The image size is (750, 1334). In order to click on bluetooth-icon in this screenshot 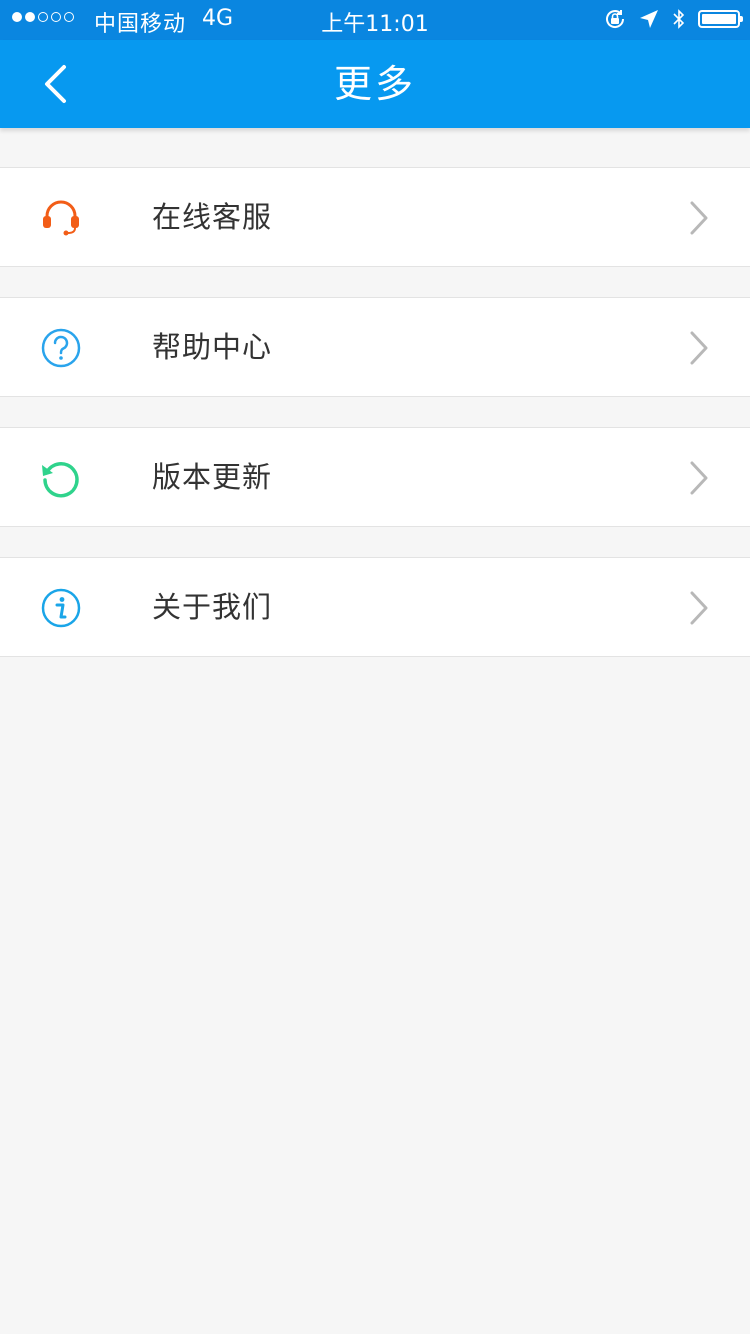, I will do `click(679, 19)`.